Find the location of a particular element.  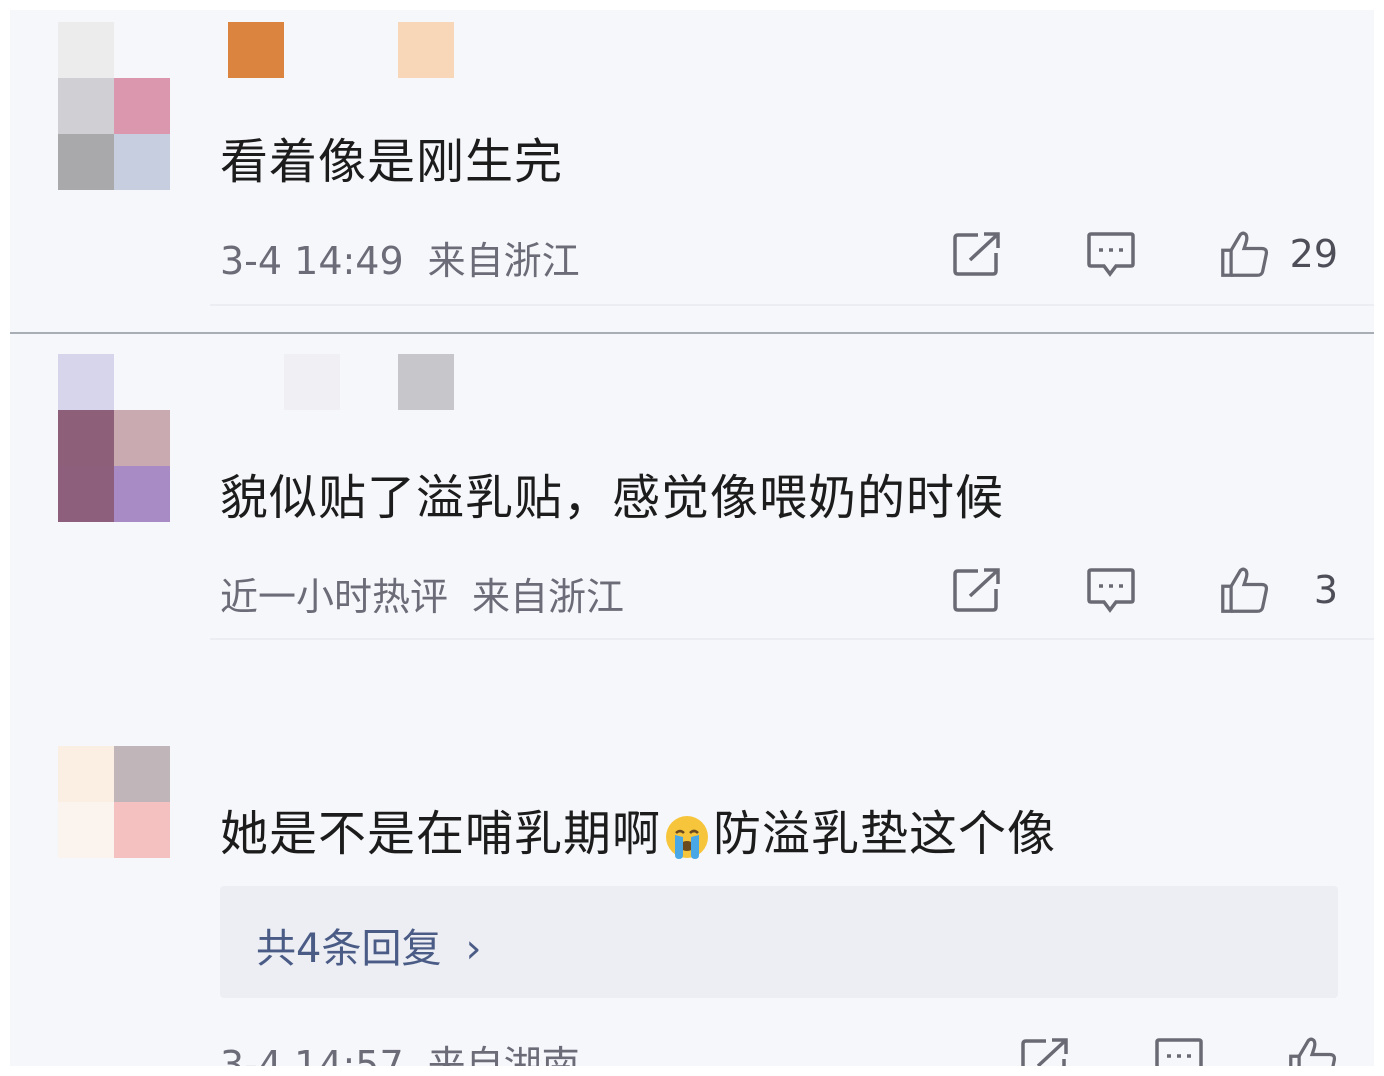

replies-button: 共4条回复 › is located at coordinates (779, 942).